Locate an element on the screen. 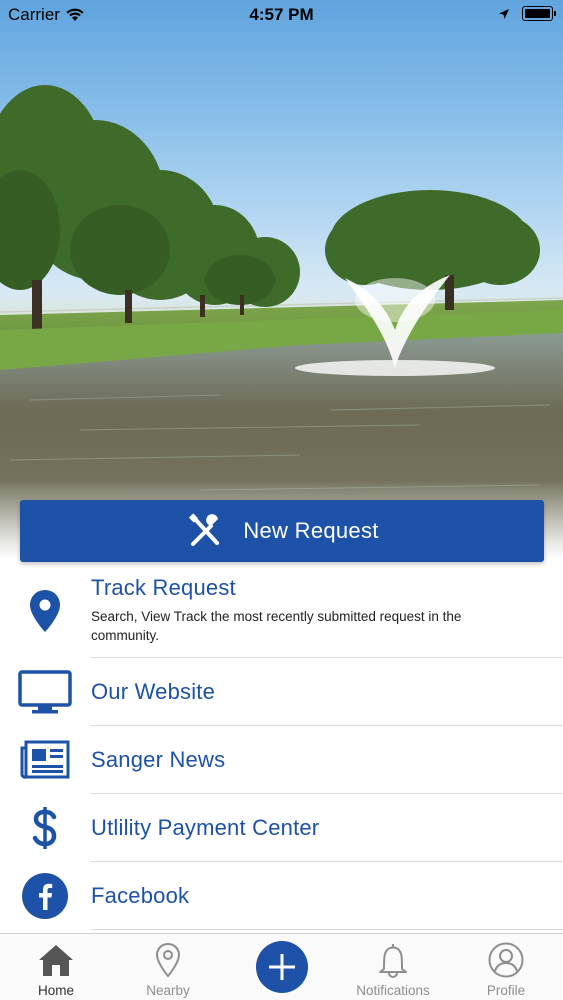  map-pin-icon is located at coordinates (45, 610).